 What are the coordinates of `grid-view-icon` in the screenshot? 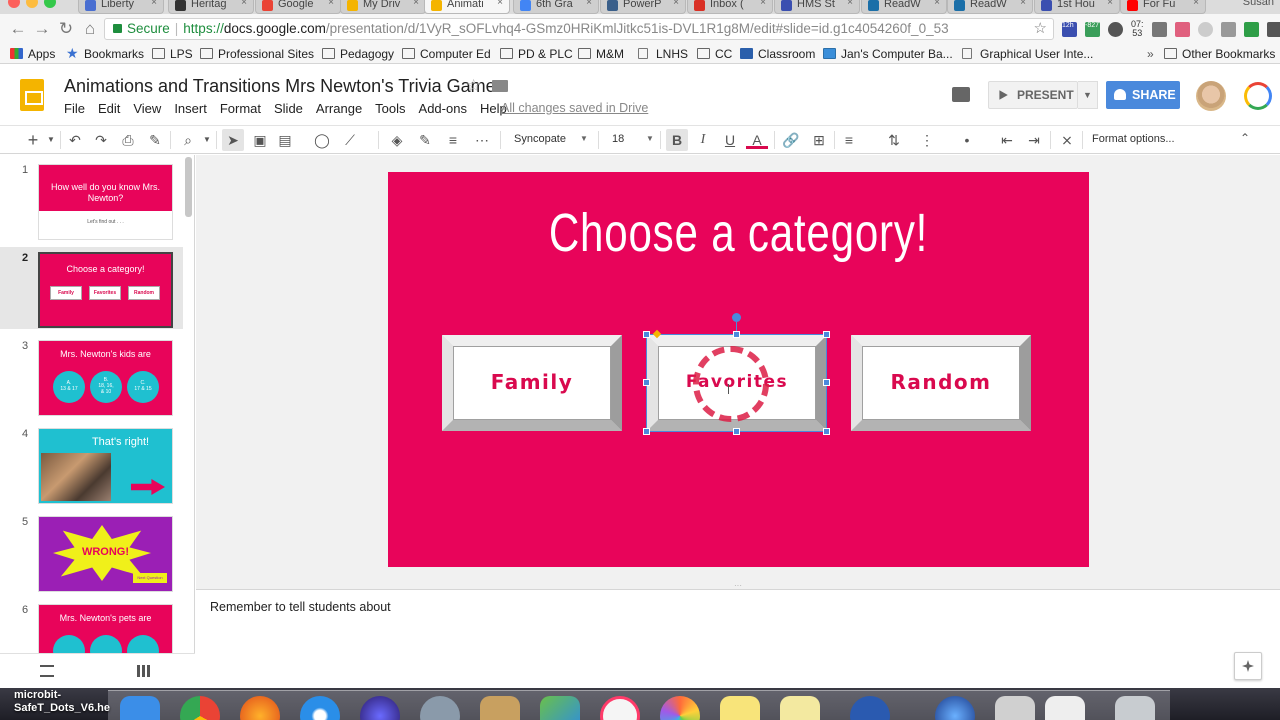 It's located at (144, 671).